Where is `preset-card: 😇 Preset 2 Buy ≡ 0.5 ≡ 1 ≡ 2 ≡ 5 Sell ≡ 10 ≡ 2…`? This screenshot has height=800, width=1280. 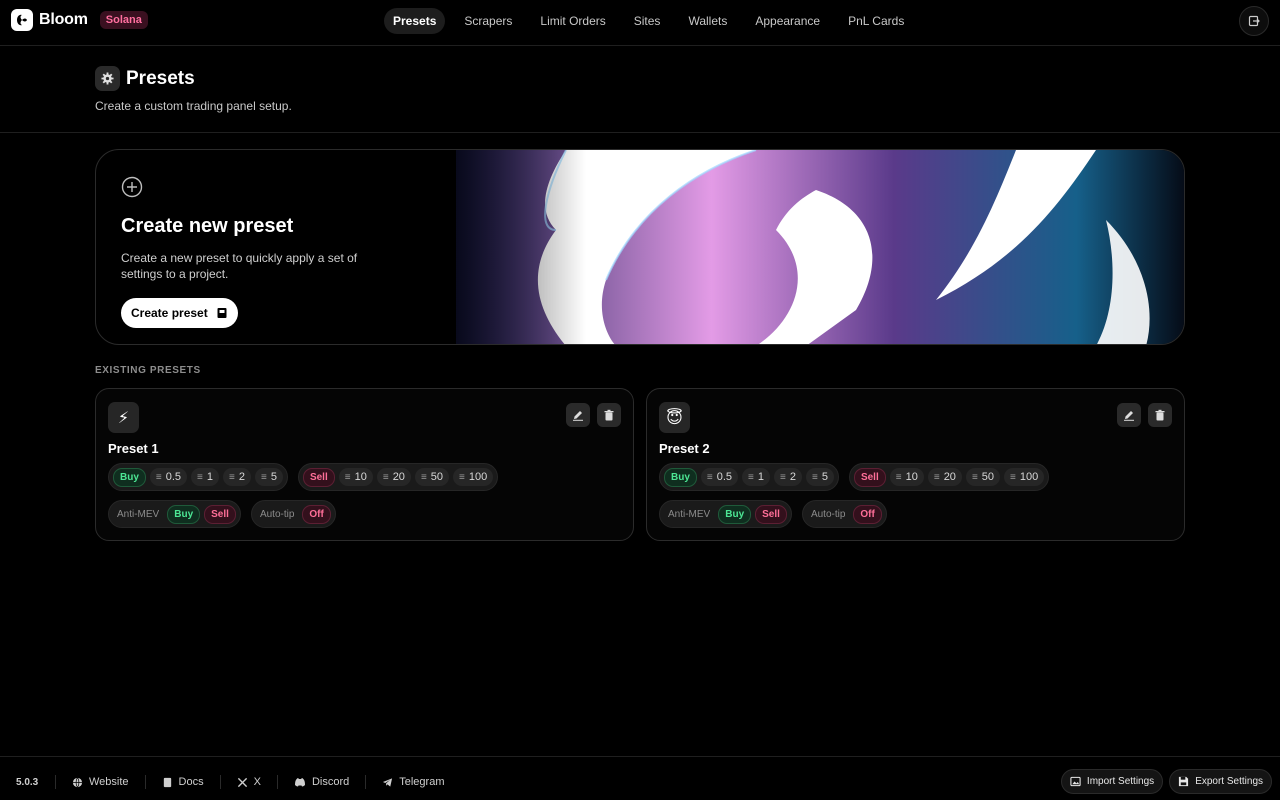 preset-card: 😇 Preset 2 Buy ≡ 0.5 ≡ 1 ≡ 2 ≡ 5 Sell ≡ 10 ≡ 2… is located at coordinates (915, 464).